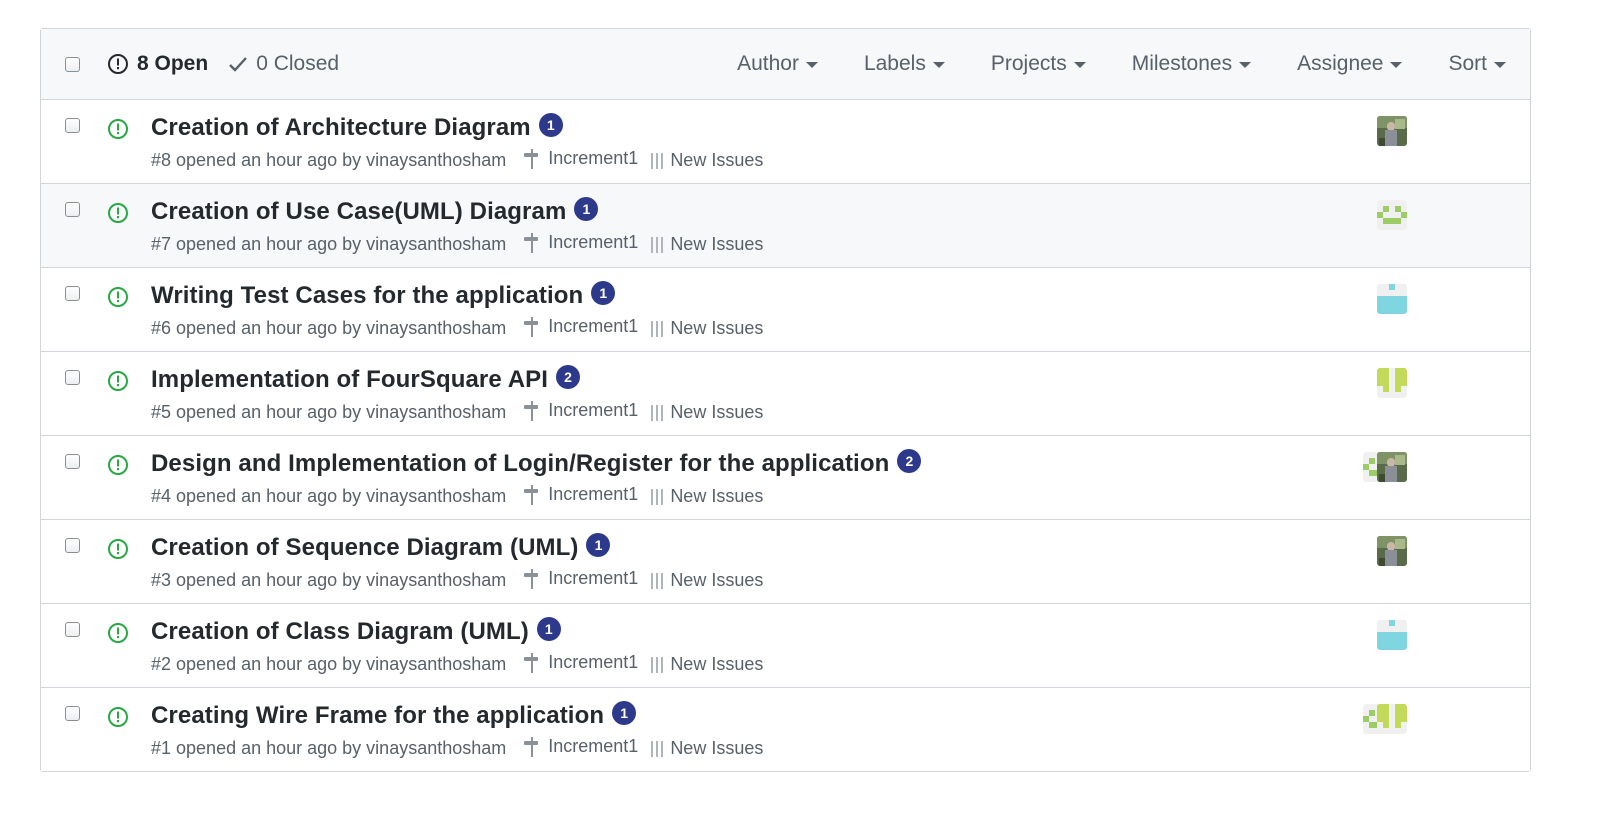 Image resolution: width=1609 pixels, height=819 pixels. I want to click on issue-title-wrap: Creation of Sequence Diagram (UML) 1, so click(381, 547).